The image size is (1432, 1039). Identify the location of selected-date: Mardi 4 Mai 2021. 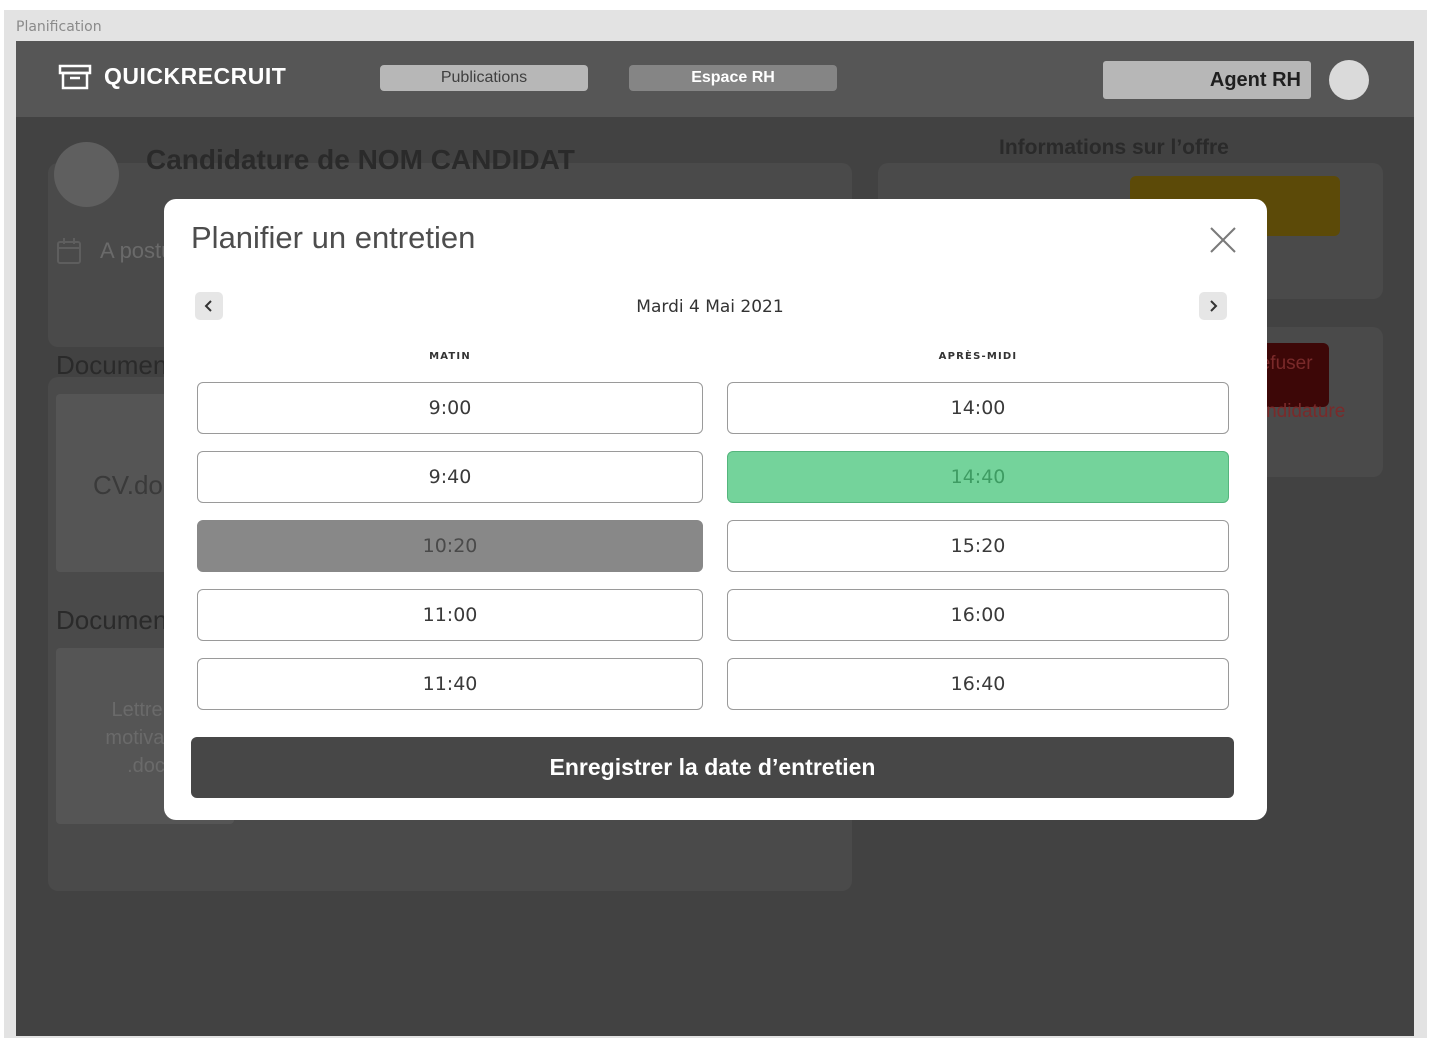
(710, 307).